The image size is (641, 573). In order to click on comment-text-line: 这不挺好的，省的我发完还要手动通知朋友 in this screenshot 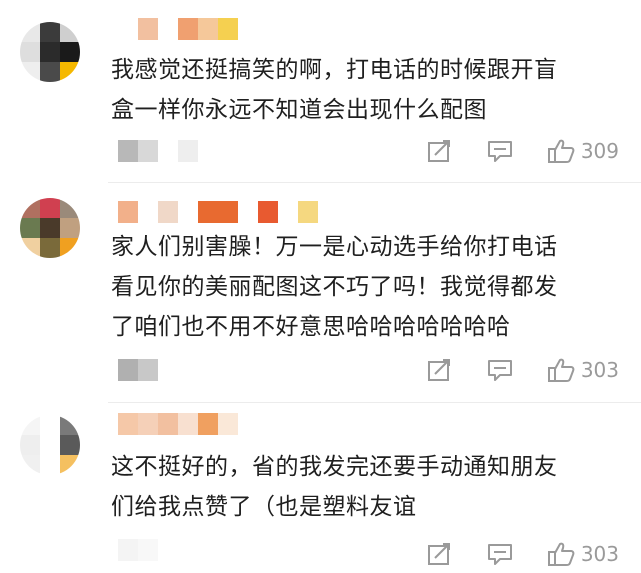, I will do `click(334, 467)`.